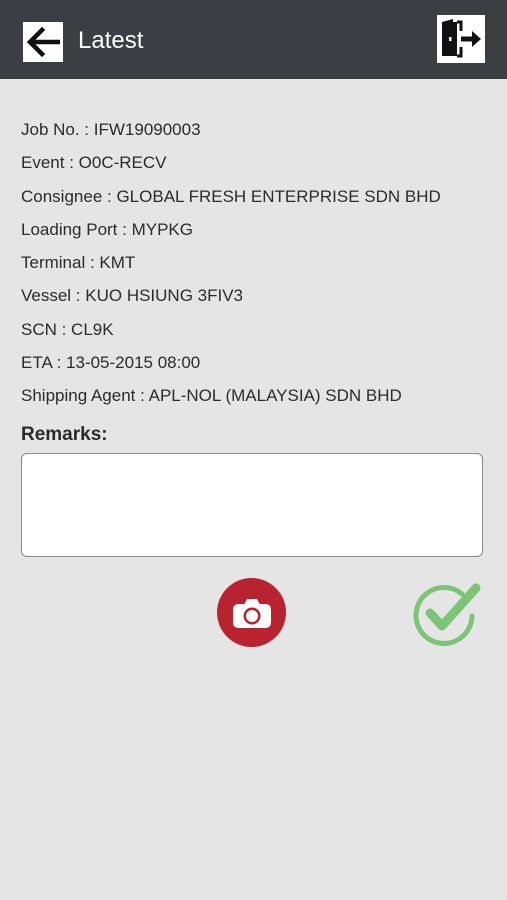  I want to click on event: Event : O0C-RECV, so click(94, 163).